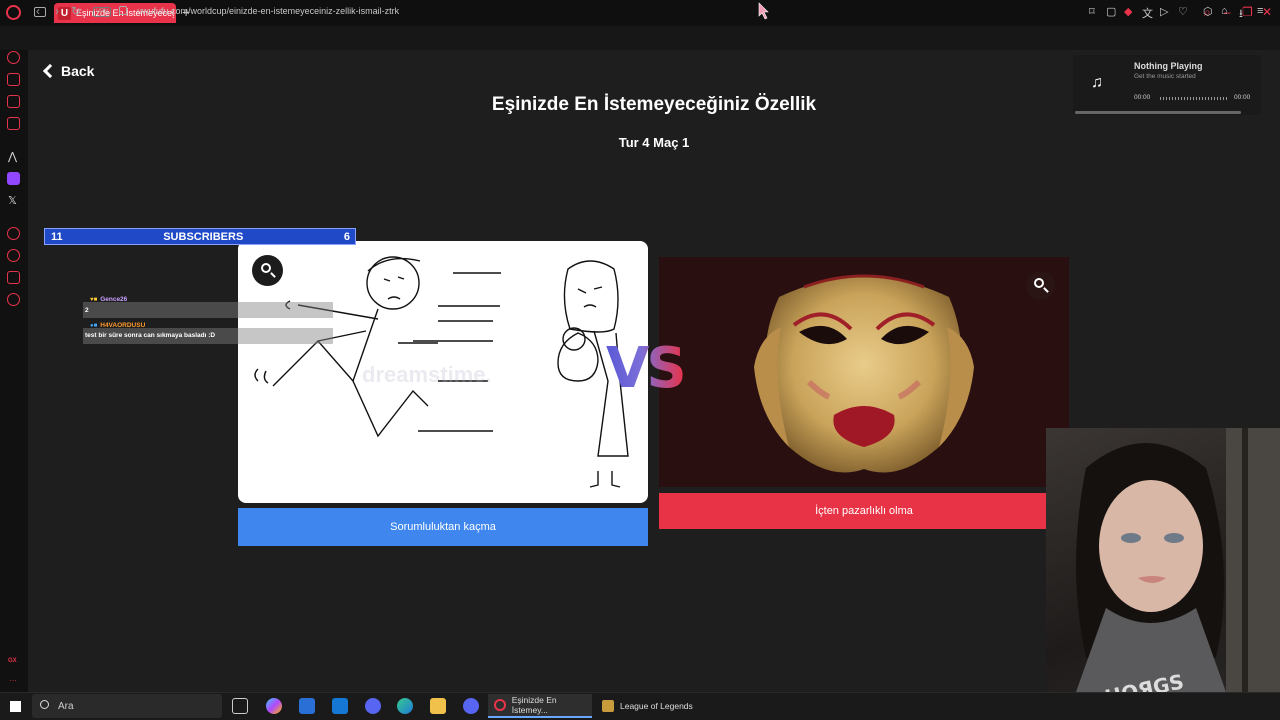  I want to click on webcam-overlay: HOЯGS, so click(1163, 574).